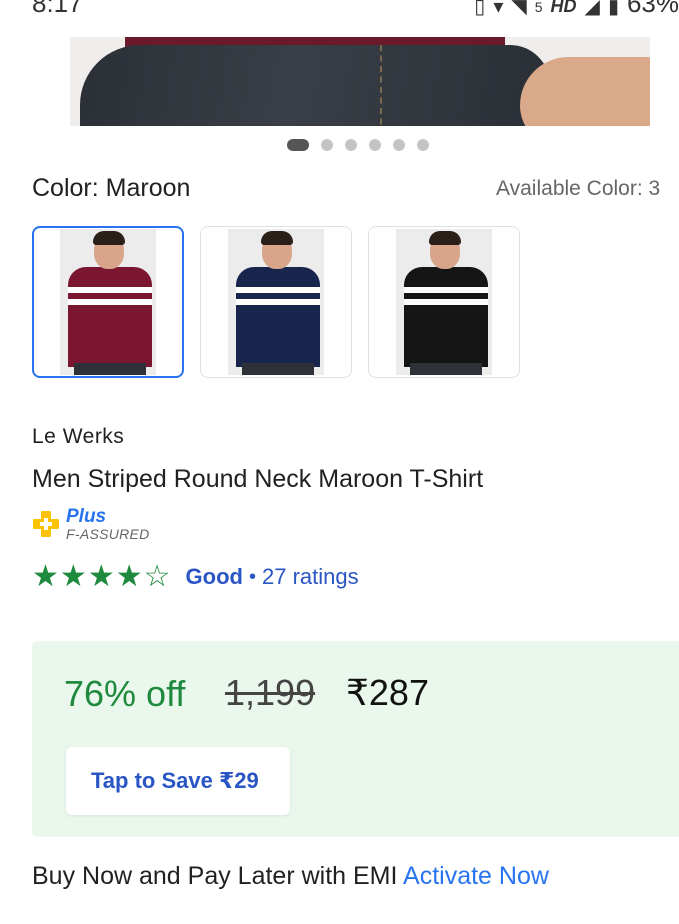 This screenshot has width=679, height=924. I want to click on star-rating: ★ ★ ★ ★ ☆, so click(101, 577).